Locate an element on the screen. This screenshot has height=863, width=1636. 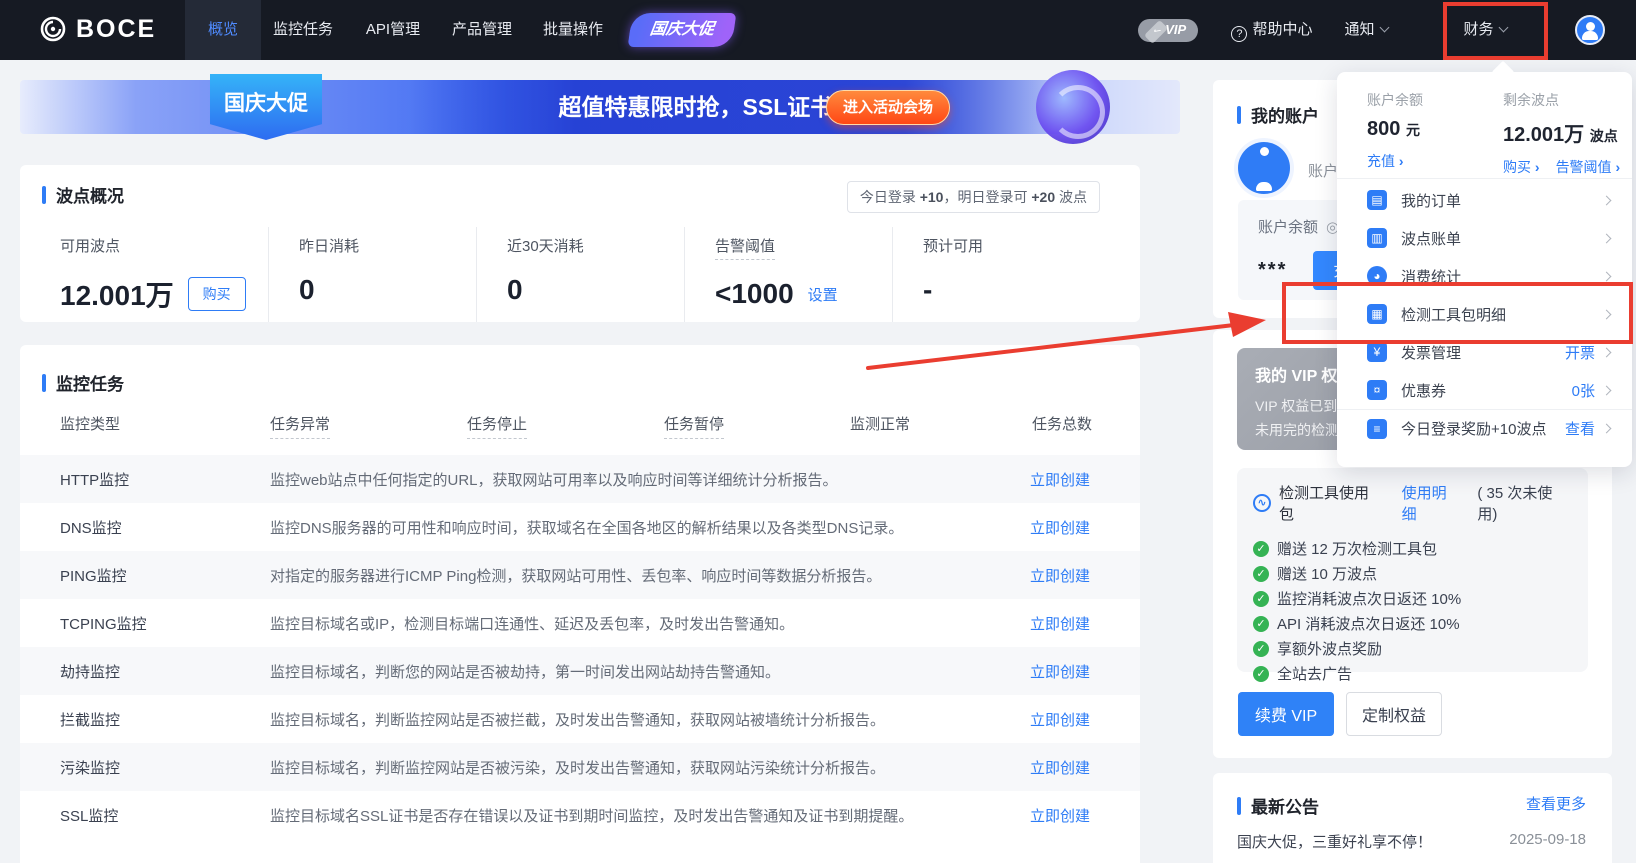
alert-threshold-link: 告警阈值 › is located at coordinates (1588, 167).